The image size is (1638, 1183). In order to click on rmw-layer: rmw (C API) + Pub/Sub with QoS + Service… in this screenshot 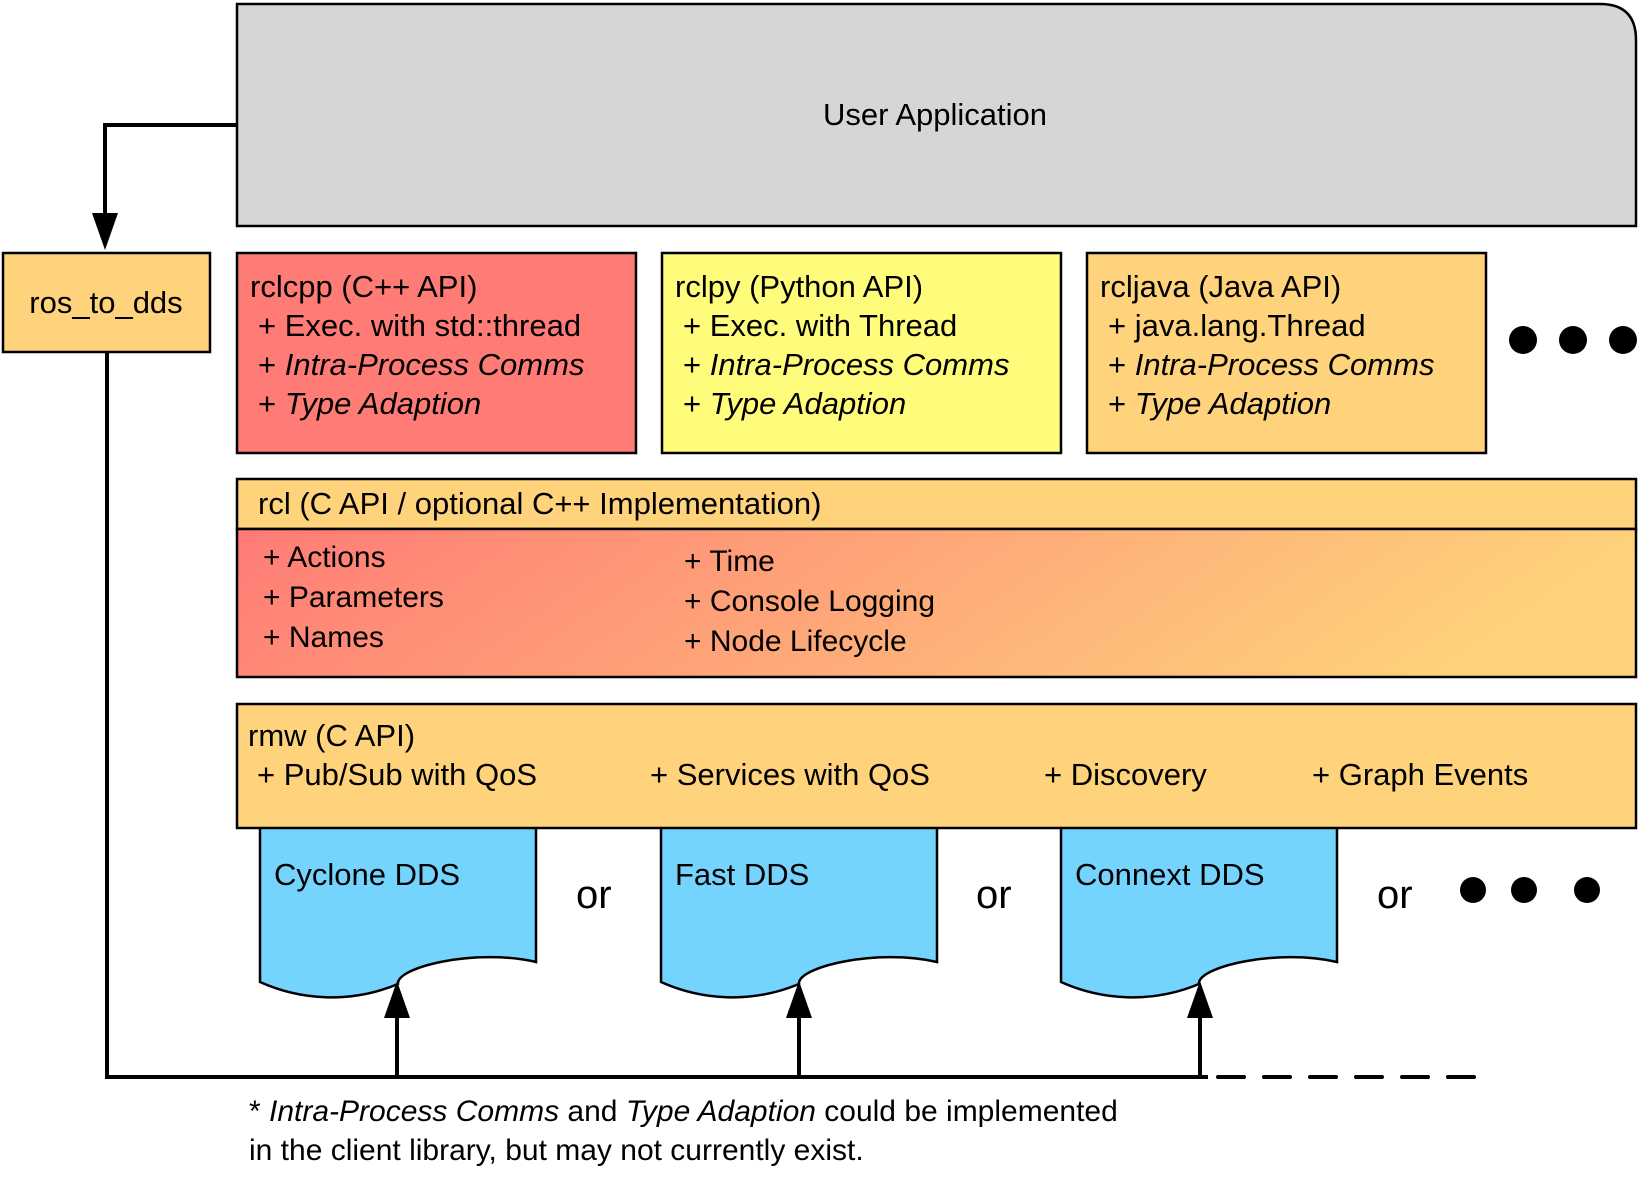, I will do `click(936, 766)`.